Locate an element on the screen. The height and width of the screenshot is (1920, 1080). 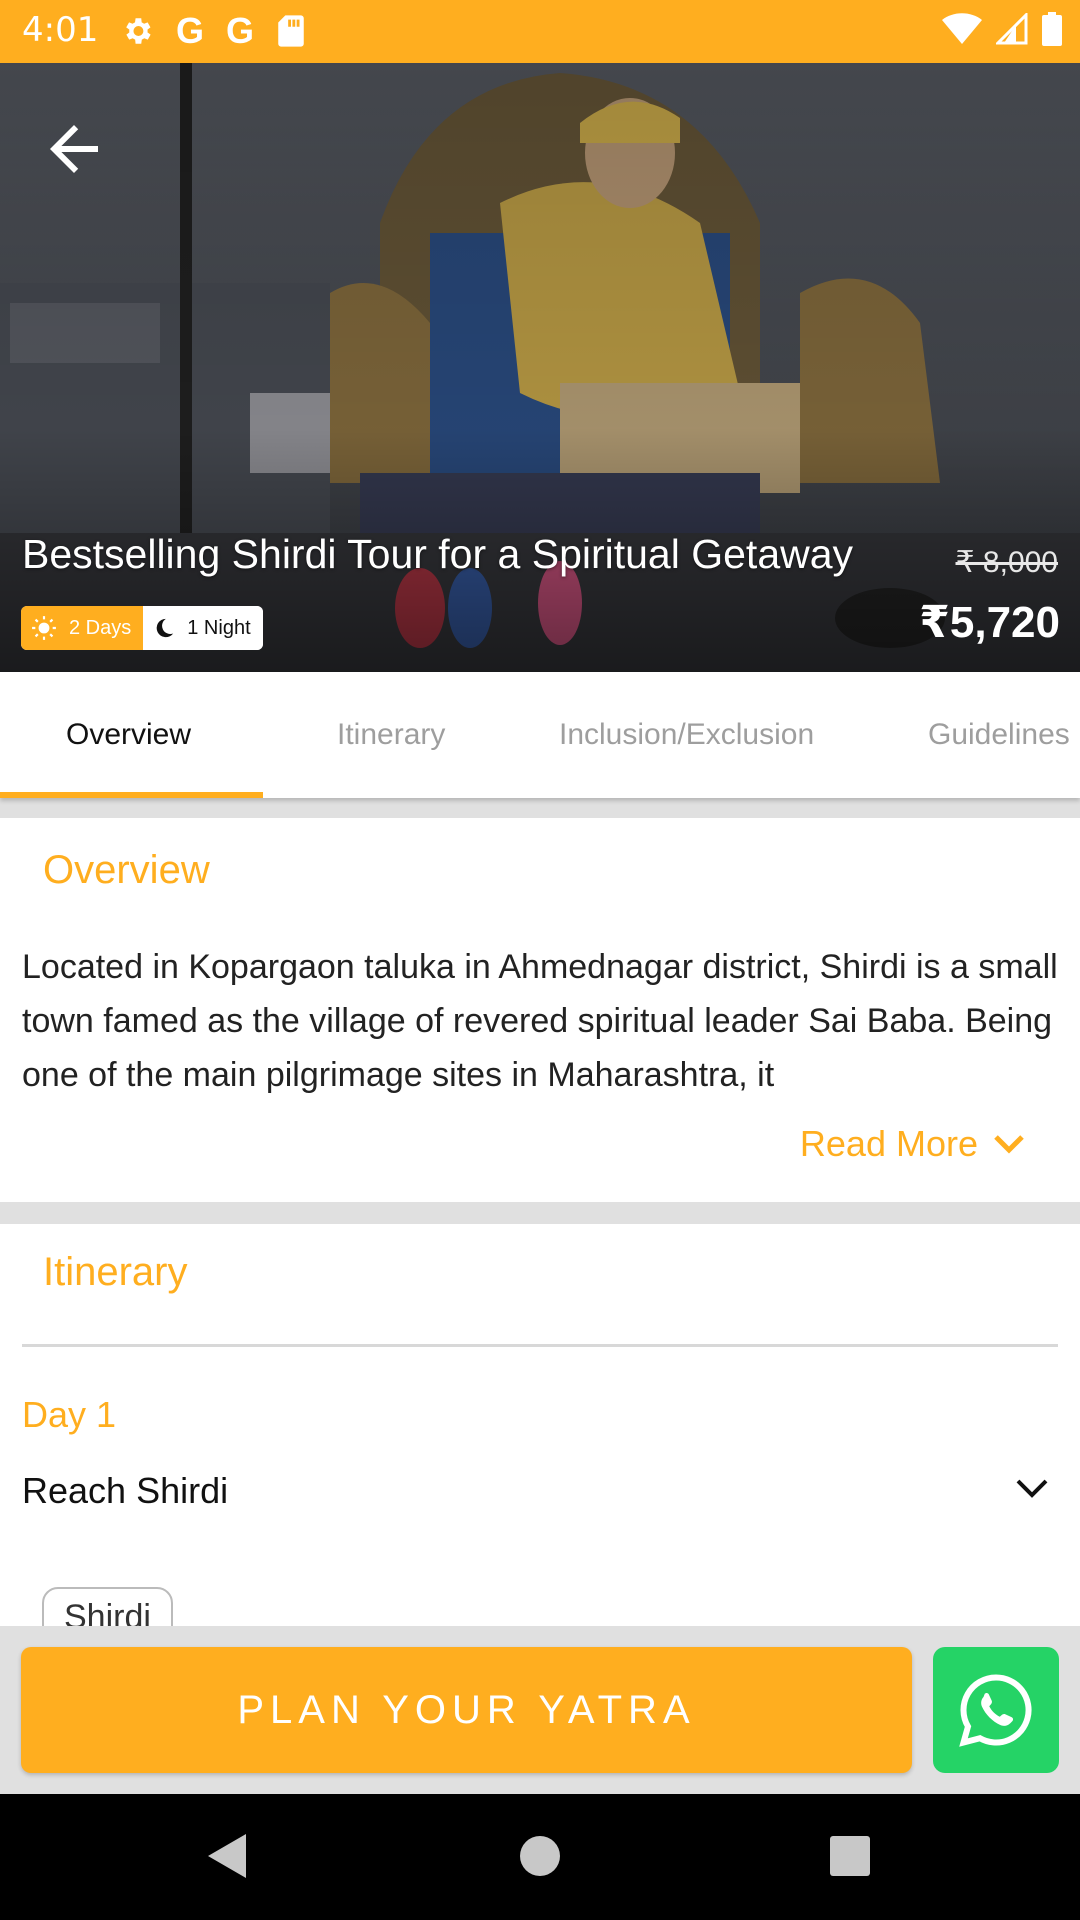
read-more-label: Read More is located at coordinates (888, 1143).